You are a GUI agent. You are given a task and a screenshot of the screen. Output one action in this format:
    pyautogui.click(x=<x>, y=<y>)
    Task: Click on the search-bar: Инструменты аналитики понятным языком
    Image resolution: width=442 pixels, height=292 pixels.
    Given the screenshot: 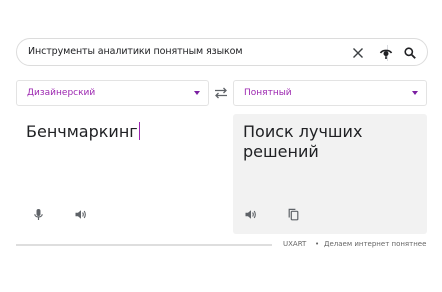 What is the action you would take?
    pyautogui.click(x=222, y=52)
    